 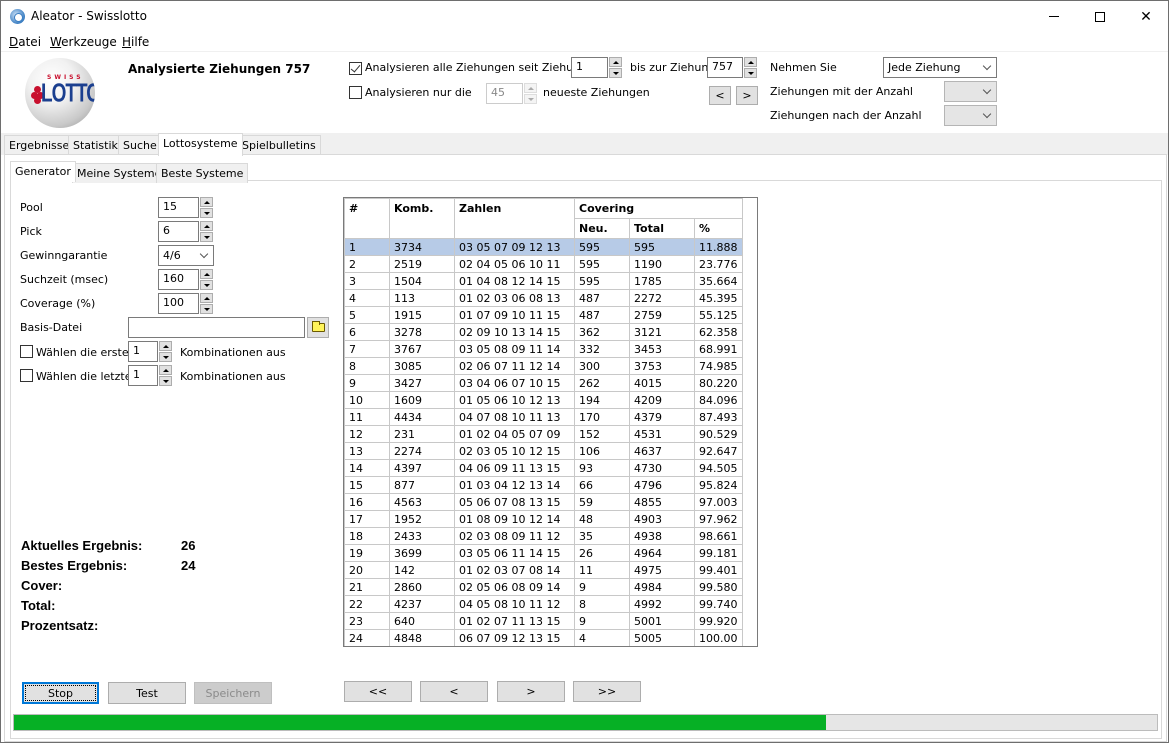 What do you see at coordinates (543, 570) in the screenshot?
I see `table-row: 20 142 01 02 03 07 08 14 11 4975 99.401` at bounding box center [543, 570].